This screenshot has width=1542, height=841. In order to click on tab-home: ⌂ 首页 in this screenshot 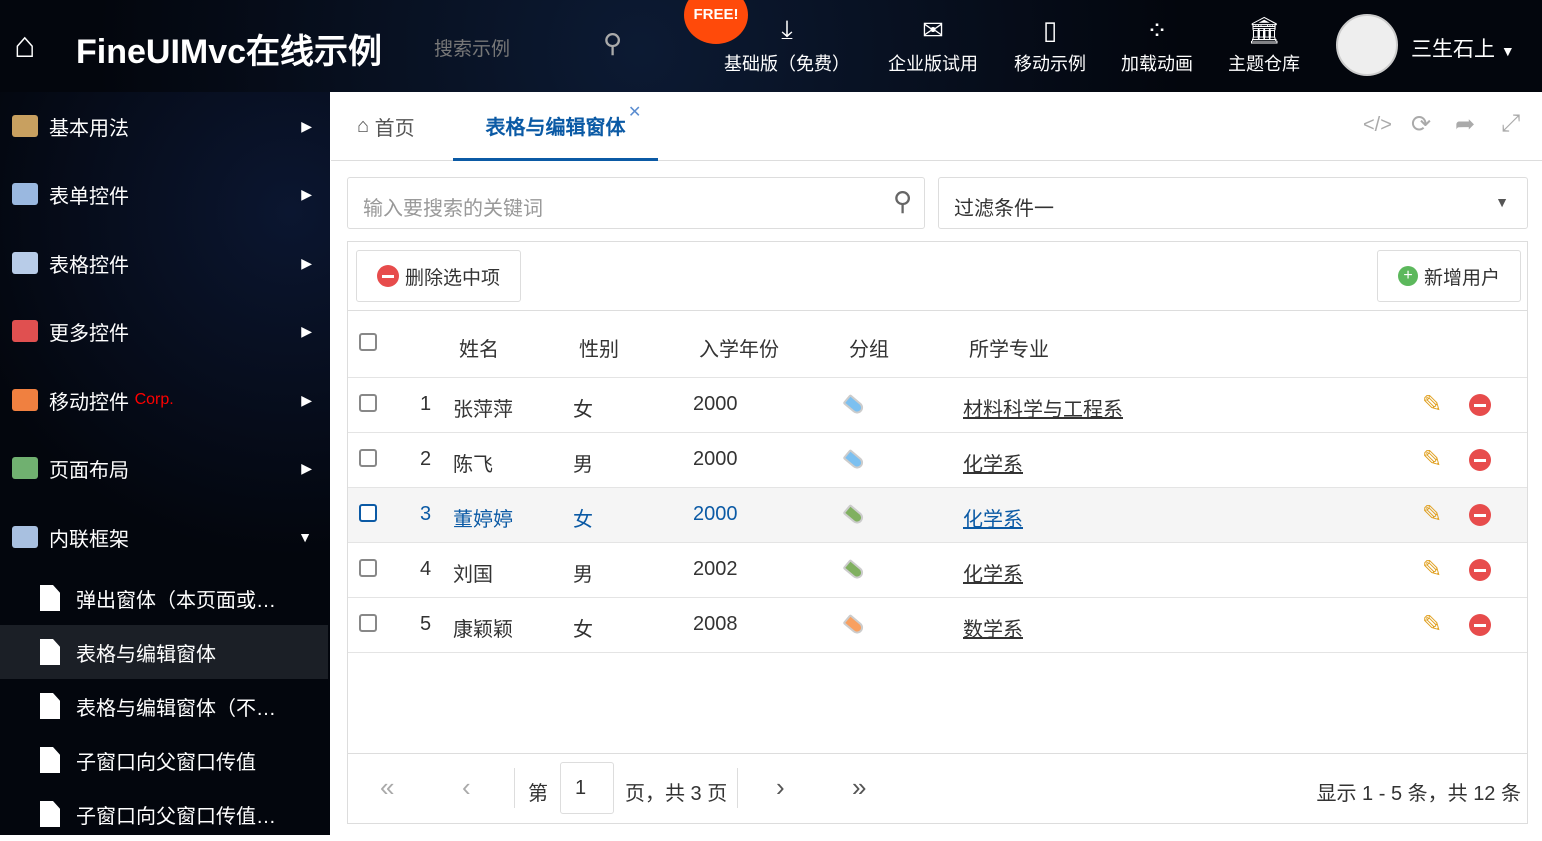, I will do `click(386, 126)`.